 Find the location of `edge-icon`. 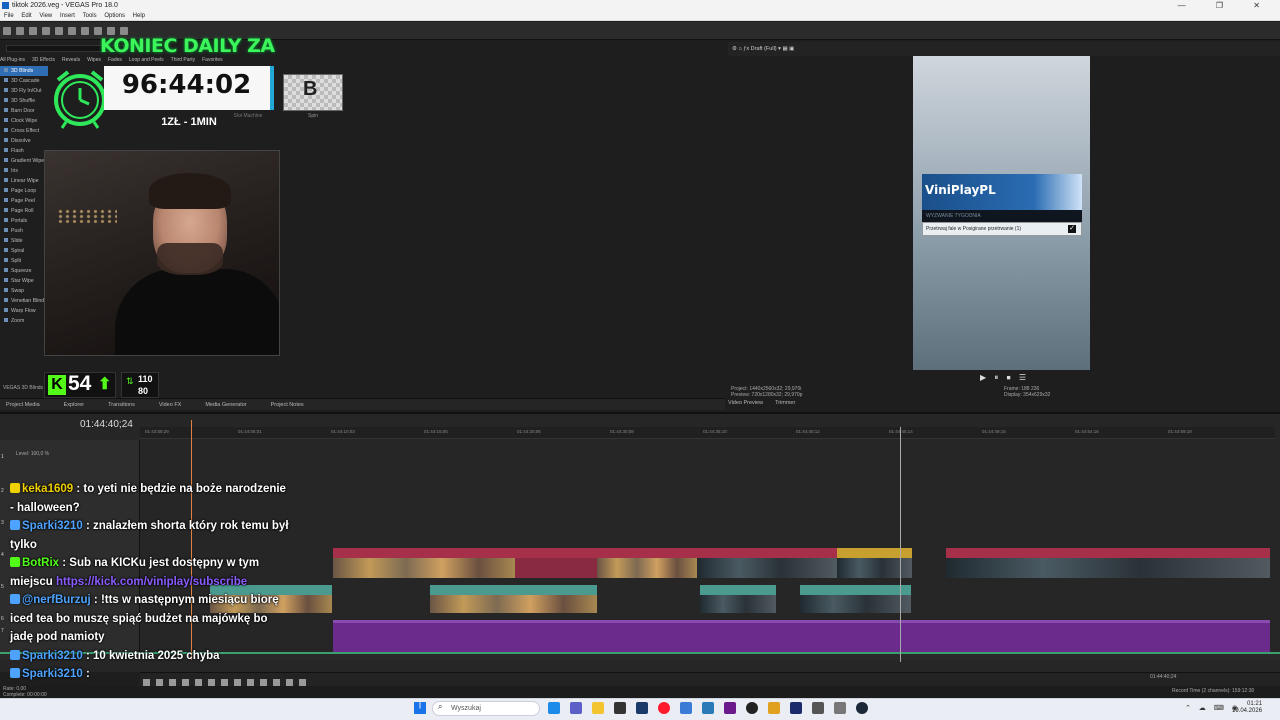

edge-icon is located at coordinates (554, 708).